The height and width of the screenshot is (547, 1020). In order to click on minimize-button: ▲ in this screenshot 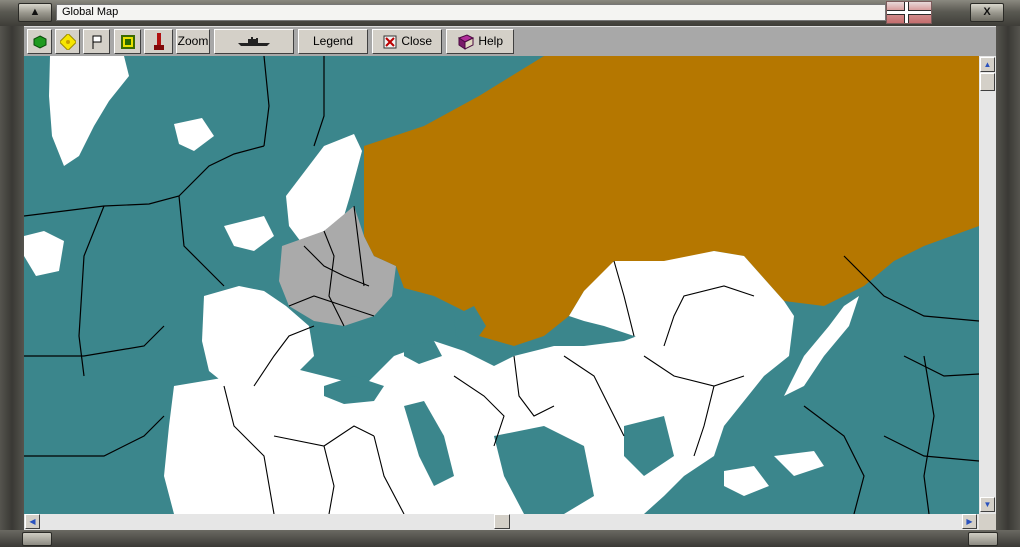, I will do `click(35, 12)`.